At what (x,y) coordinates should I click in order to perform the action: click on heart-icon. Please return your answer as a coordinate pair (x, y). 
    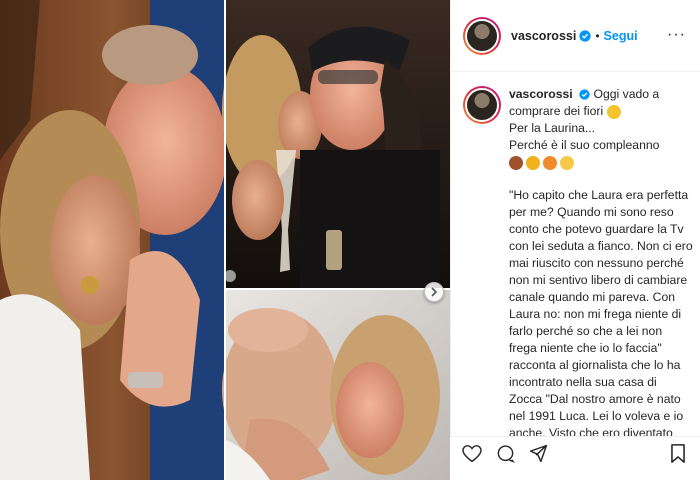
    Looking at the image, I should click on (472, 453).